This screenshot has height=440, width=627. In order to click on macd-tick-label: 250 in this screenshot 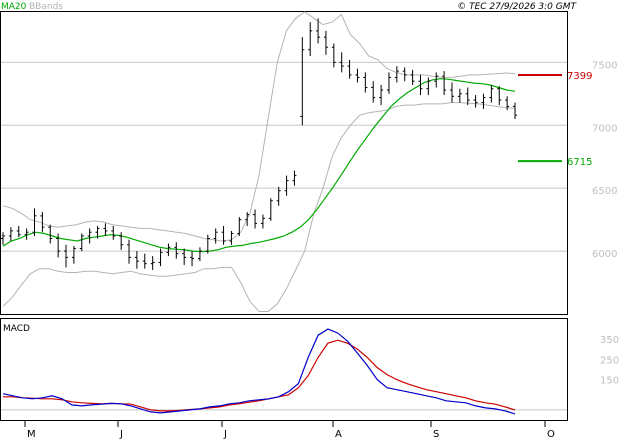, I will do `click(609, 360)`.